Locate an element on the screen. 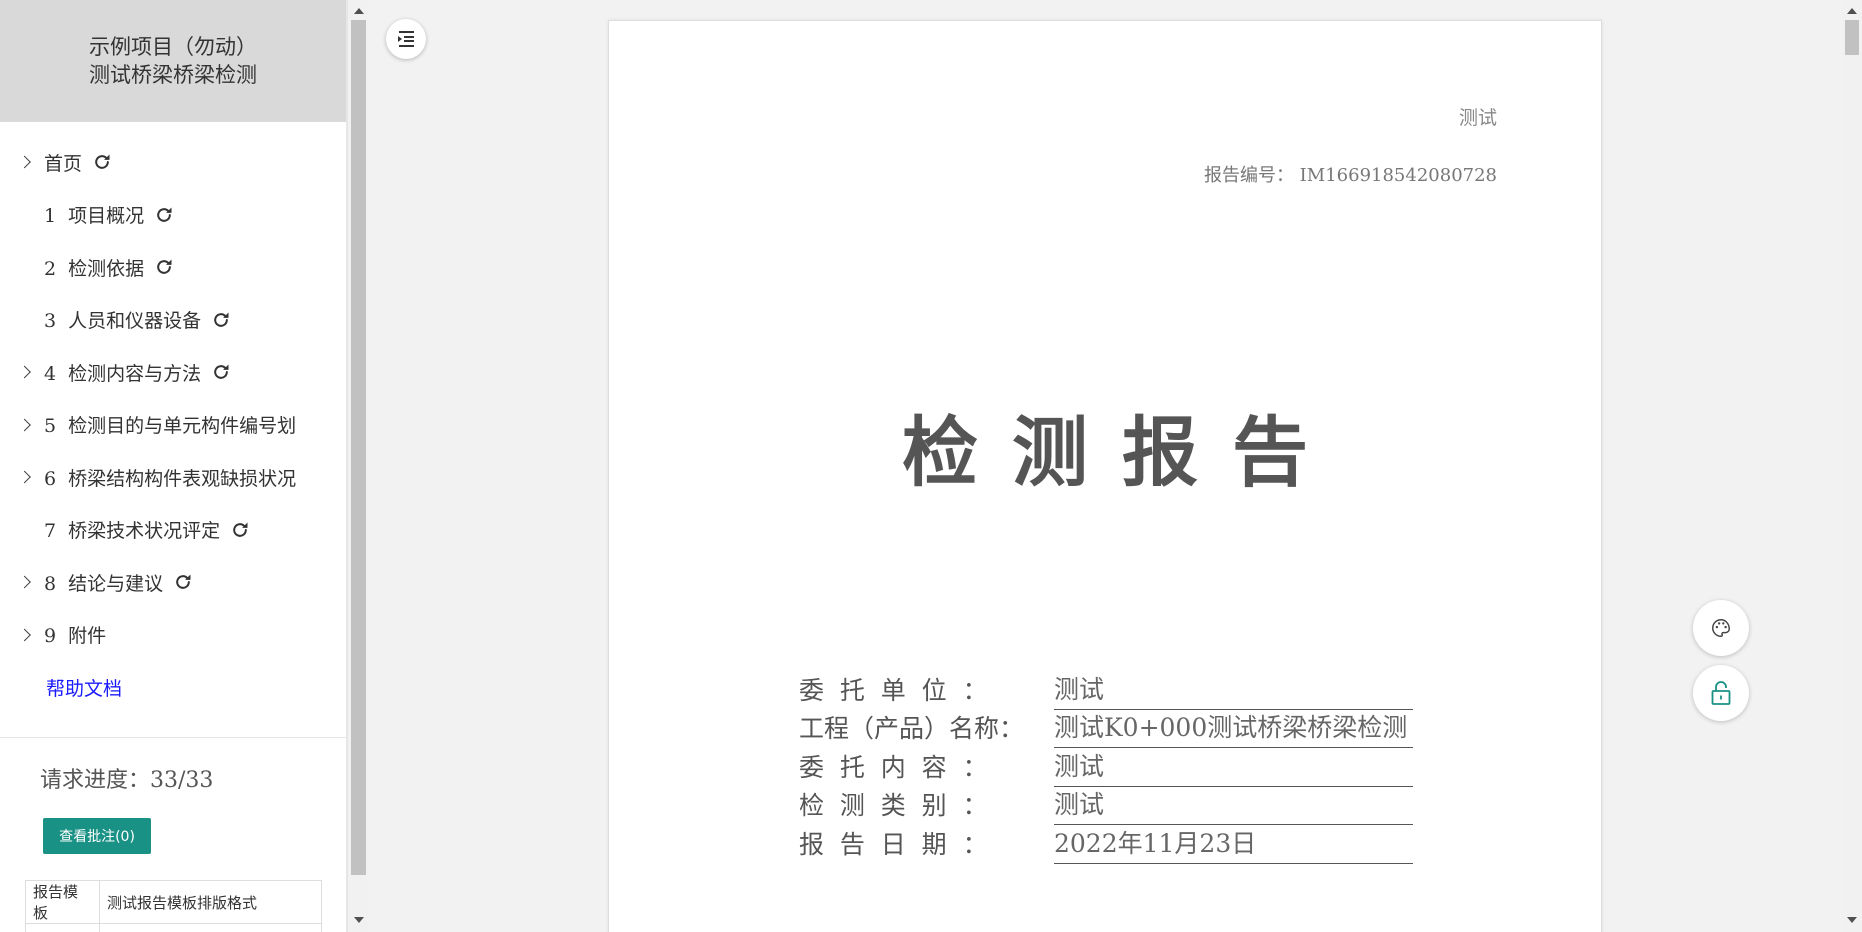 Image resolution: width=1862 pixels, height=932 pixels. report-number: 报告编号： IM166918542080728 is located at coordinates (1350, 175).